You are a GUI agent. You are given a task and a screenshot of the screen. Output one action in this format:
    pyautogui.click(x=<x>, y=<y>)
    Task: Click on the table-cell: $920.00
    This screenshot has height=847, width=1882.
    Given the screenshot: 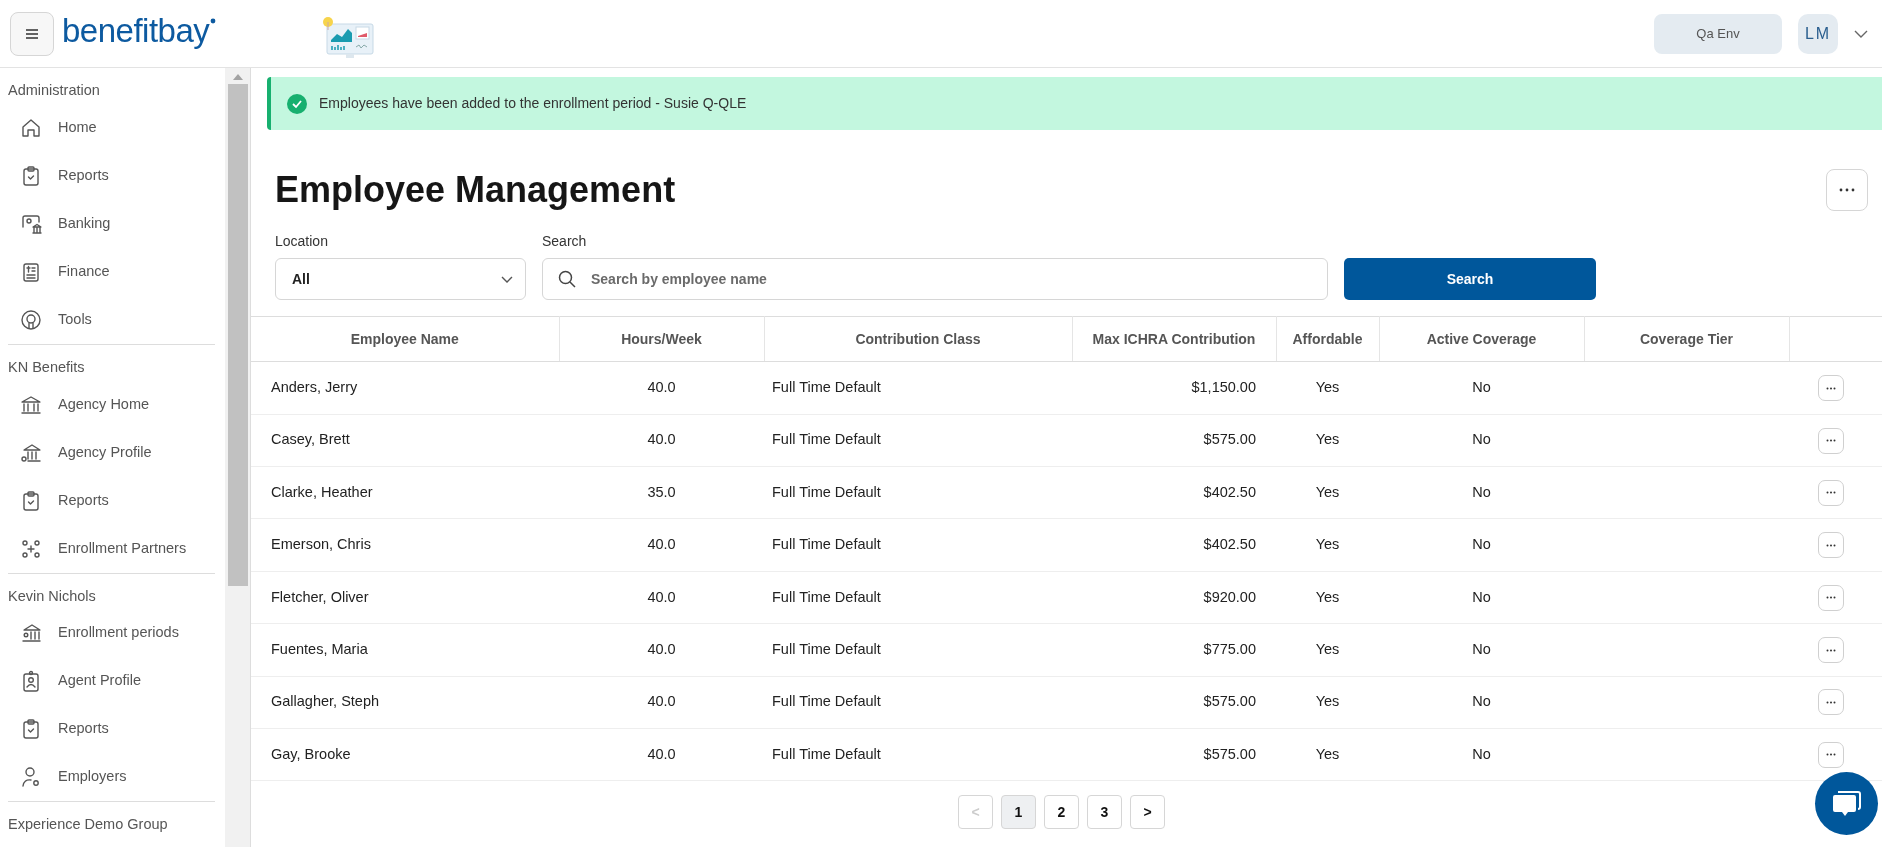 What is the action you would take?
    pyautogui.click(x=1229, y=596)
    